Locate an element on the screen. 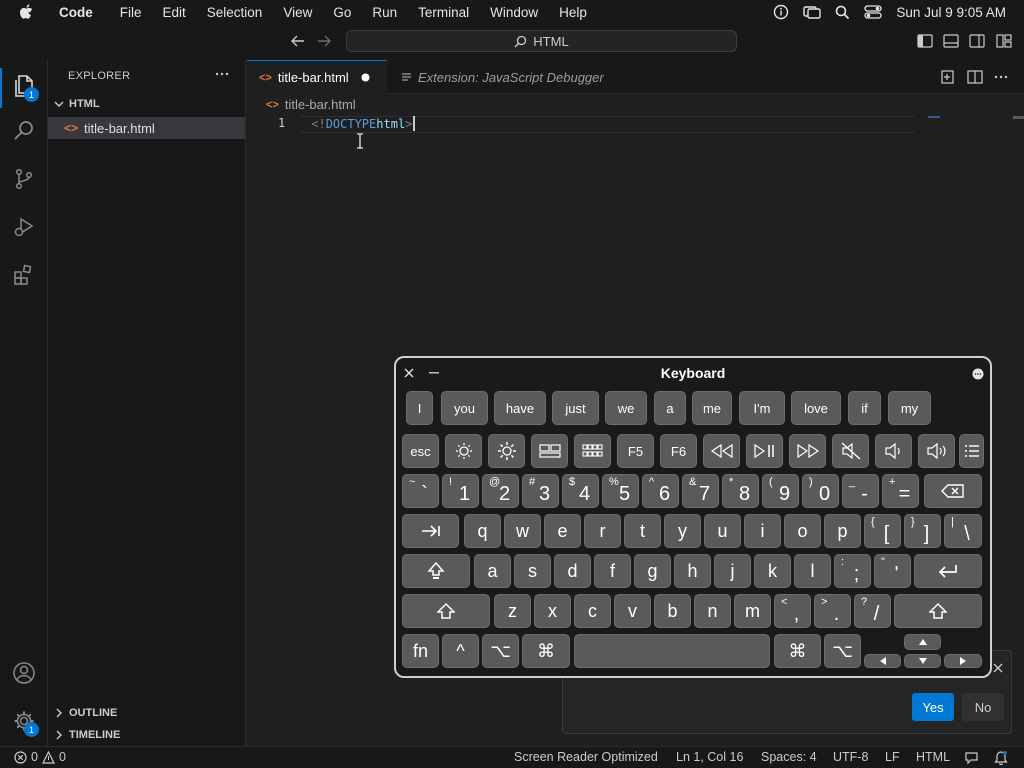 This screenshot has width=1024, height=768. suggestion-key: love is located at coordinates (816, 408).